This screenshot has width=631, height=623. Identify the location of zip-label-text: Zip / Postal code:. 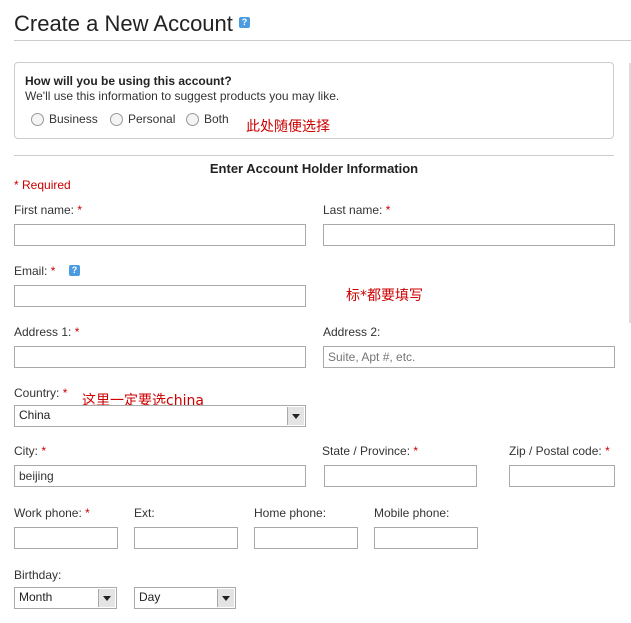
(555, 451).